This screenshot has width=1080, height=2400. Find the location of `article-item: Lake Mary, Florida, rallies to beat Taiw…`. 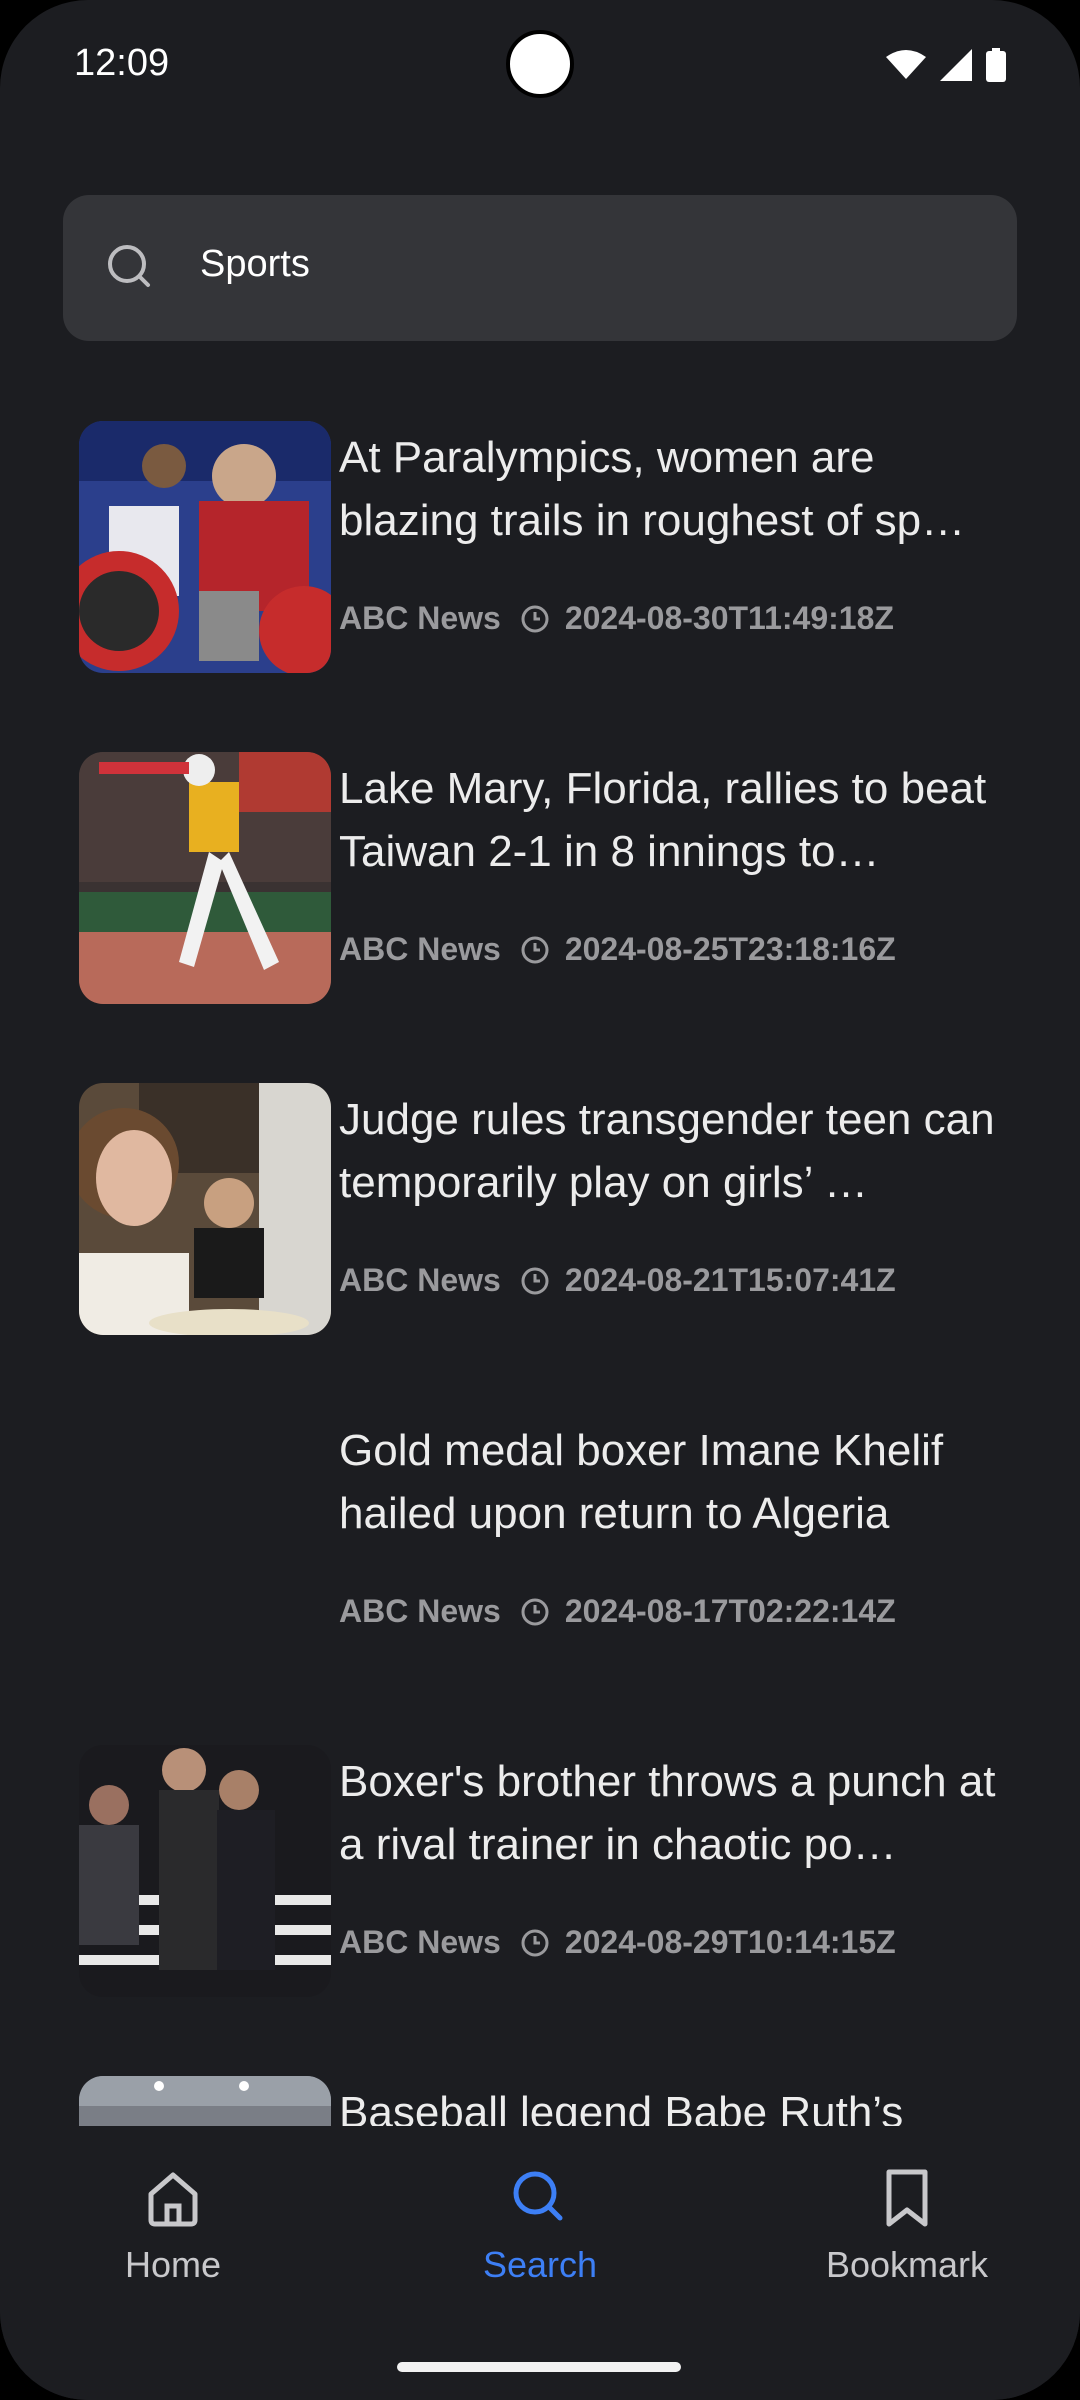

article-item: Lake Mary, Florida, rallies to beat Taiw… is located at coordinates (539, 867).